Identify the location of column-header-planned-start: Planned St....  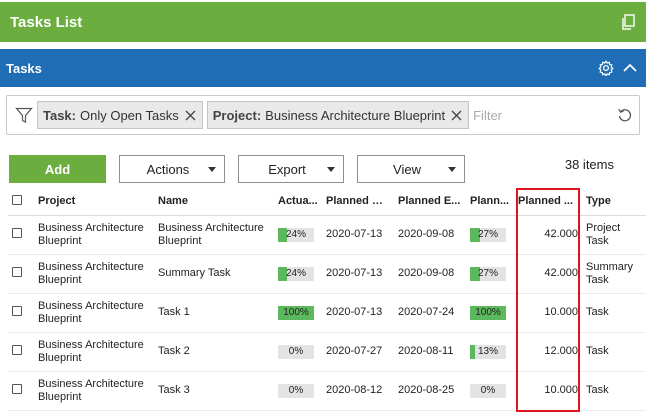
(358, 202).